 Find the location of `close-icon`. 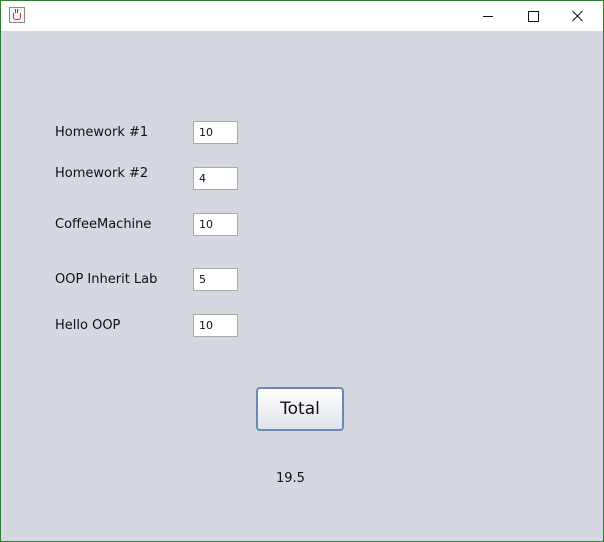

close-icon is located at coordinates (578, 16).